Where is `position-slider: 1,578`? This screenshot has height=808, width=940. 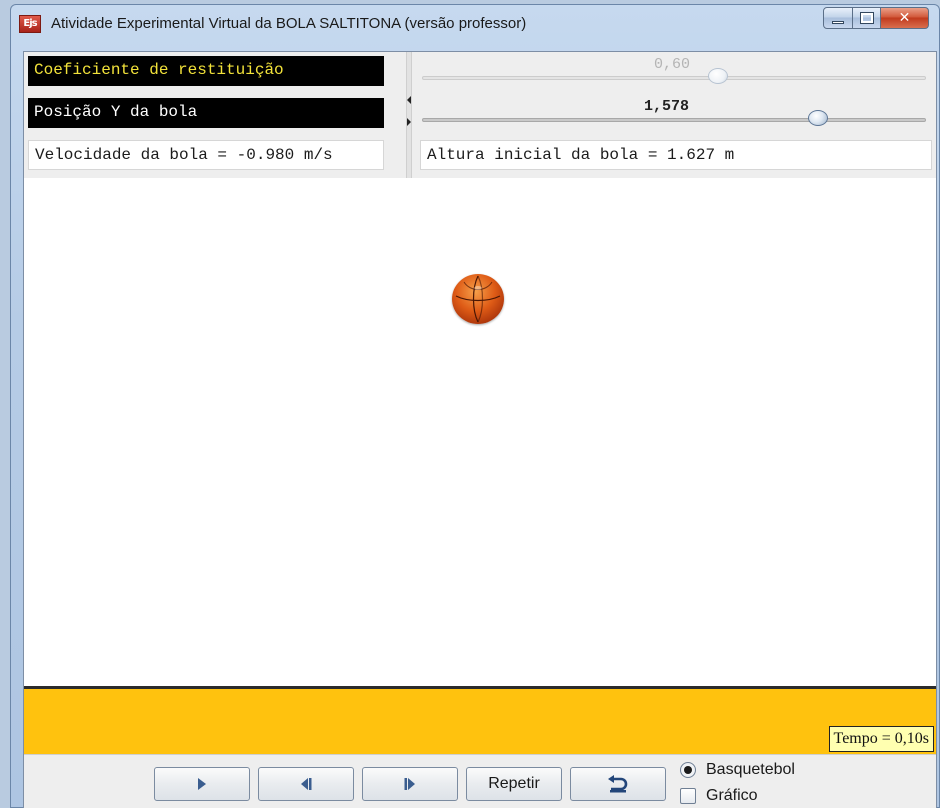 position-slider: 1,578 is located at coordinates (674, 113).